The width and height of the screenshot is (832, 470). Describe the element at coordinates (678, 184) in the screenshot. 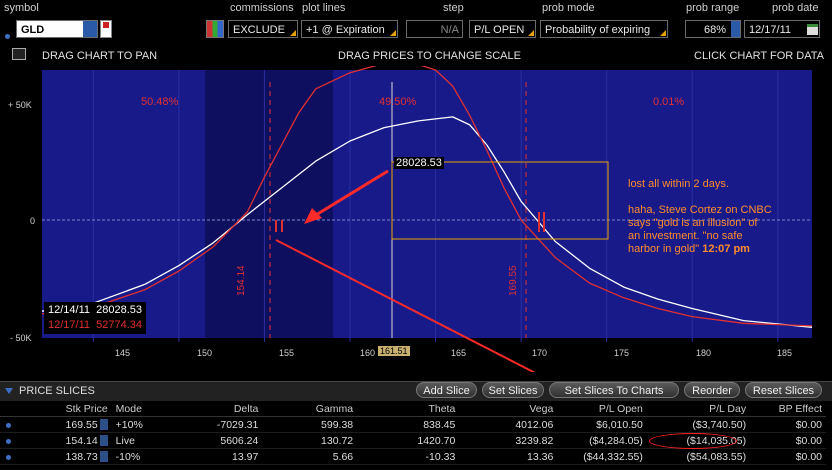

I see `annotation-line-1: lost all within 2 days.` at that location.